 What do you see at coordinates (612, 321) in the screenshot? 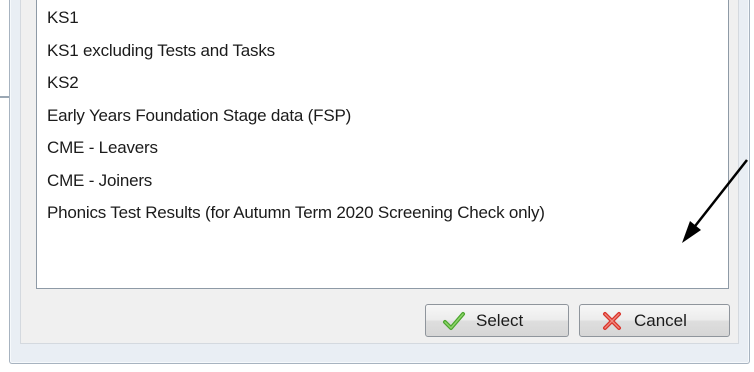
I see `cross-icon` at bounding box center [612, 321].